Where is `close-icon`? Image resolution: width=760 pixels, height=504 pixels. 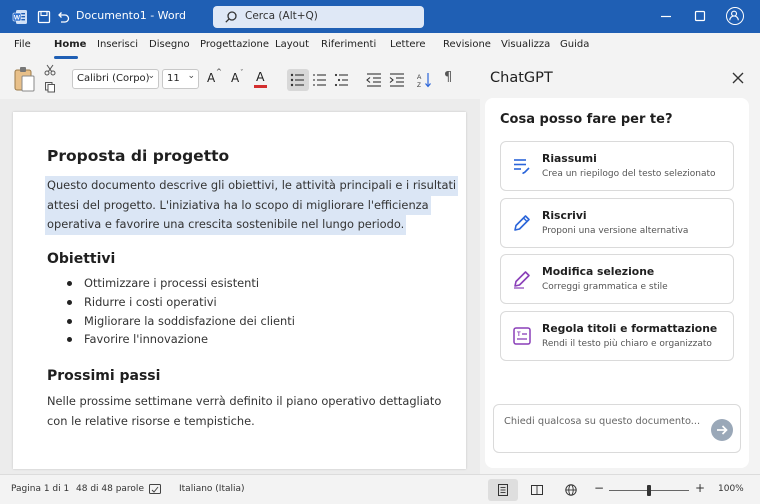
close-icon is located at coordinates (738, 78).